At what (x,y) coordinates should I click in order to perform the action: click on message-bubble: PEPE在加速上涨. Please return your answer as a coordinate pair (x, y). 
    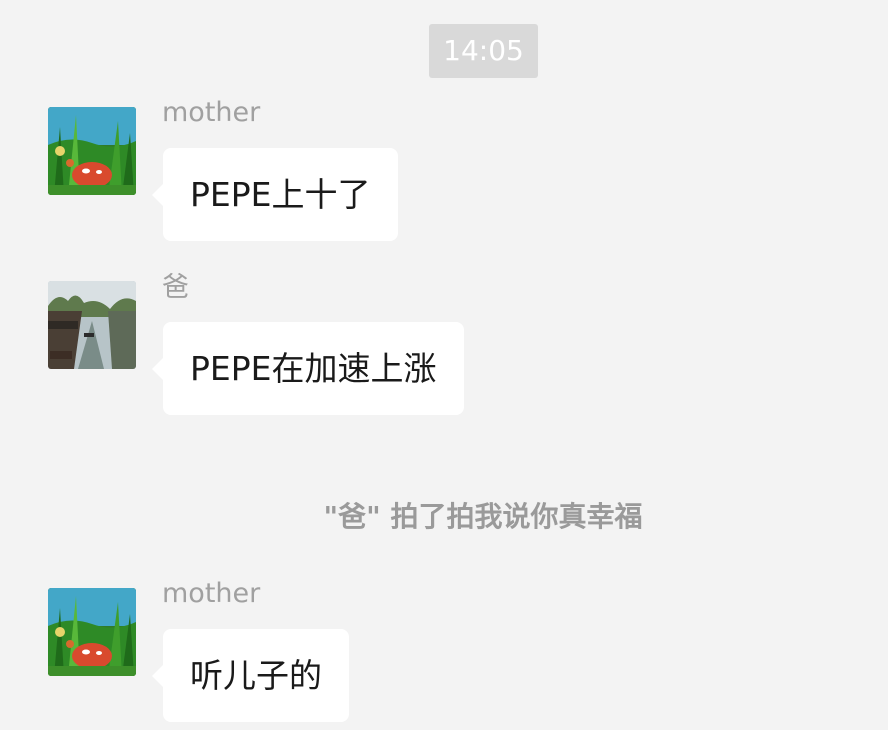
    Looking at the image, I should click on (308, 368).